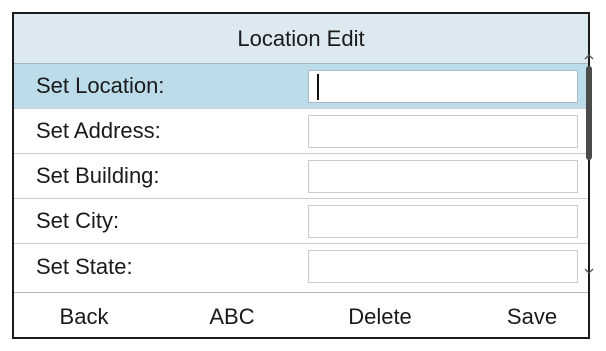 The height and width of the screenshot is (351, 606). Describe the element at coordinates (589, 58) in the screenshot. I see `chevron-up-icon` at that location.